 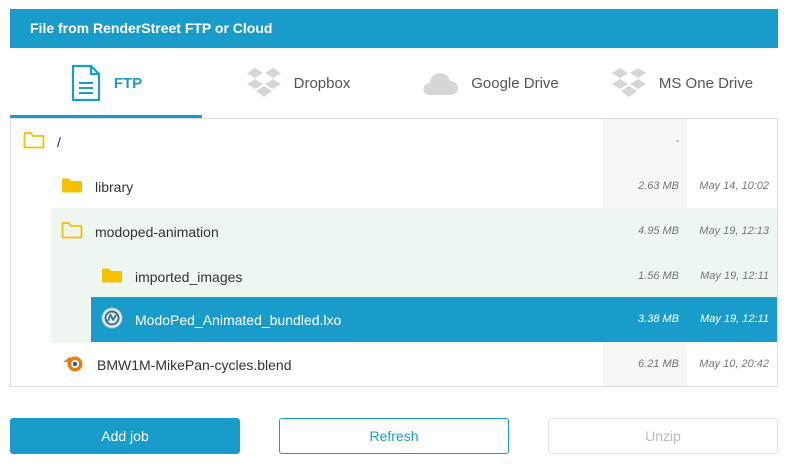 I want to click on file-name: BMW1M-MikePan-cycles.blend, so click(x=194, y=364).